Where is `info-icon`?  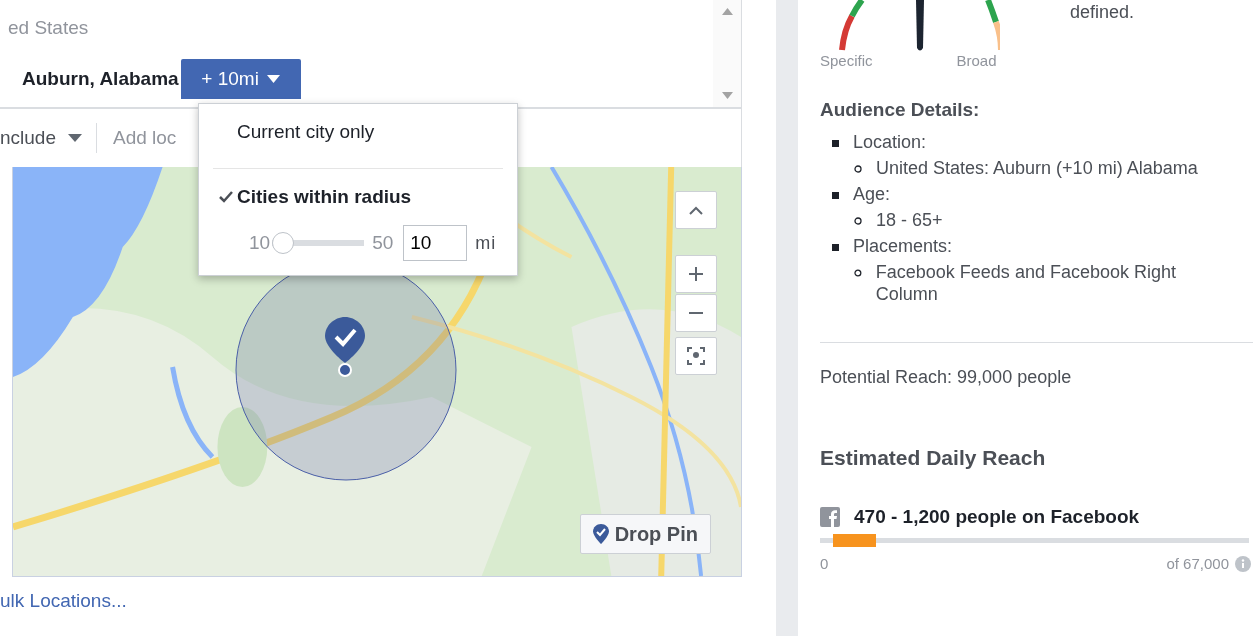
info-icon is located at coordinates (1243, 563).